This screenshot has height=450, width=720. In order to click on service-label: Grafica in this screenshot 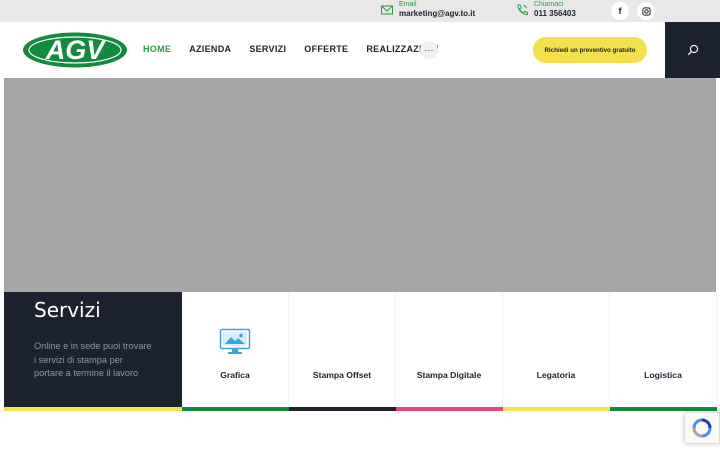, I will do `click(235, 375)`.